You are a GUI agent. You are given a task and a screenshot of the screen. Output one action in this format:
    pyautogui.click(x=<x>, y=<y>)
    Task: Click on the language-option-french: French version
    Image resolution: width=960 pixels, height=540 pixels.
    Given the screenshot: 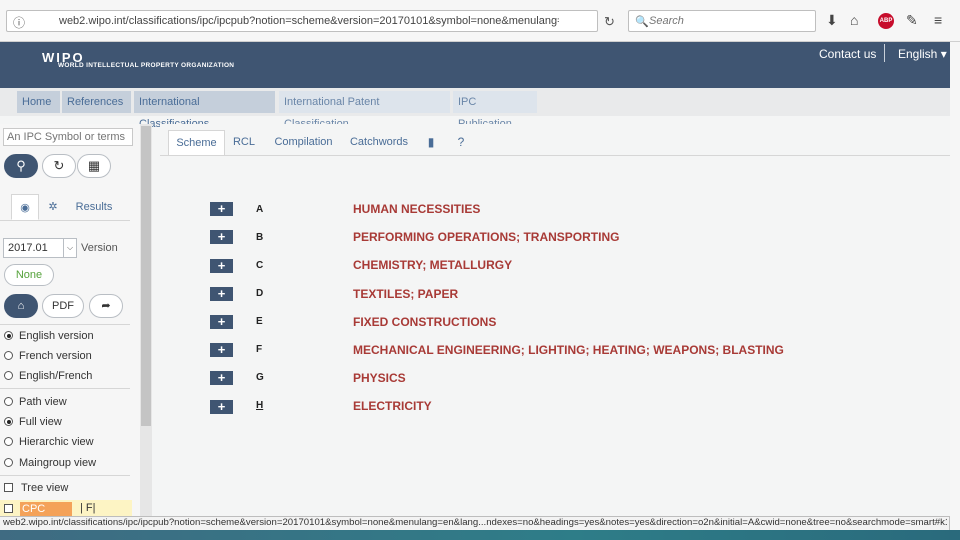 What is the action you would take?
    pyautogui.click(x=48, y=356)
    